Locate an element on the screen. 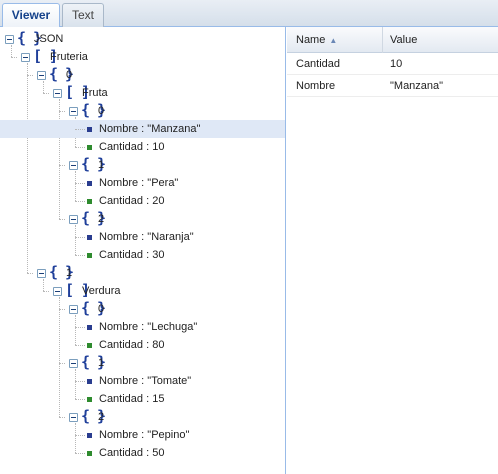 This screenshot has width=498, height=474. tree-node: [ ] Verdura is located at coordinates (142, 291).